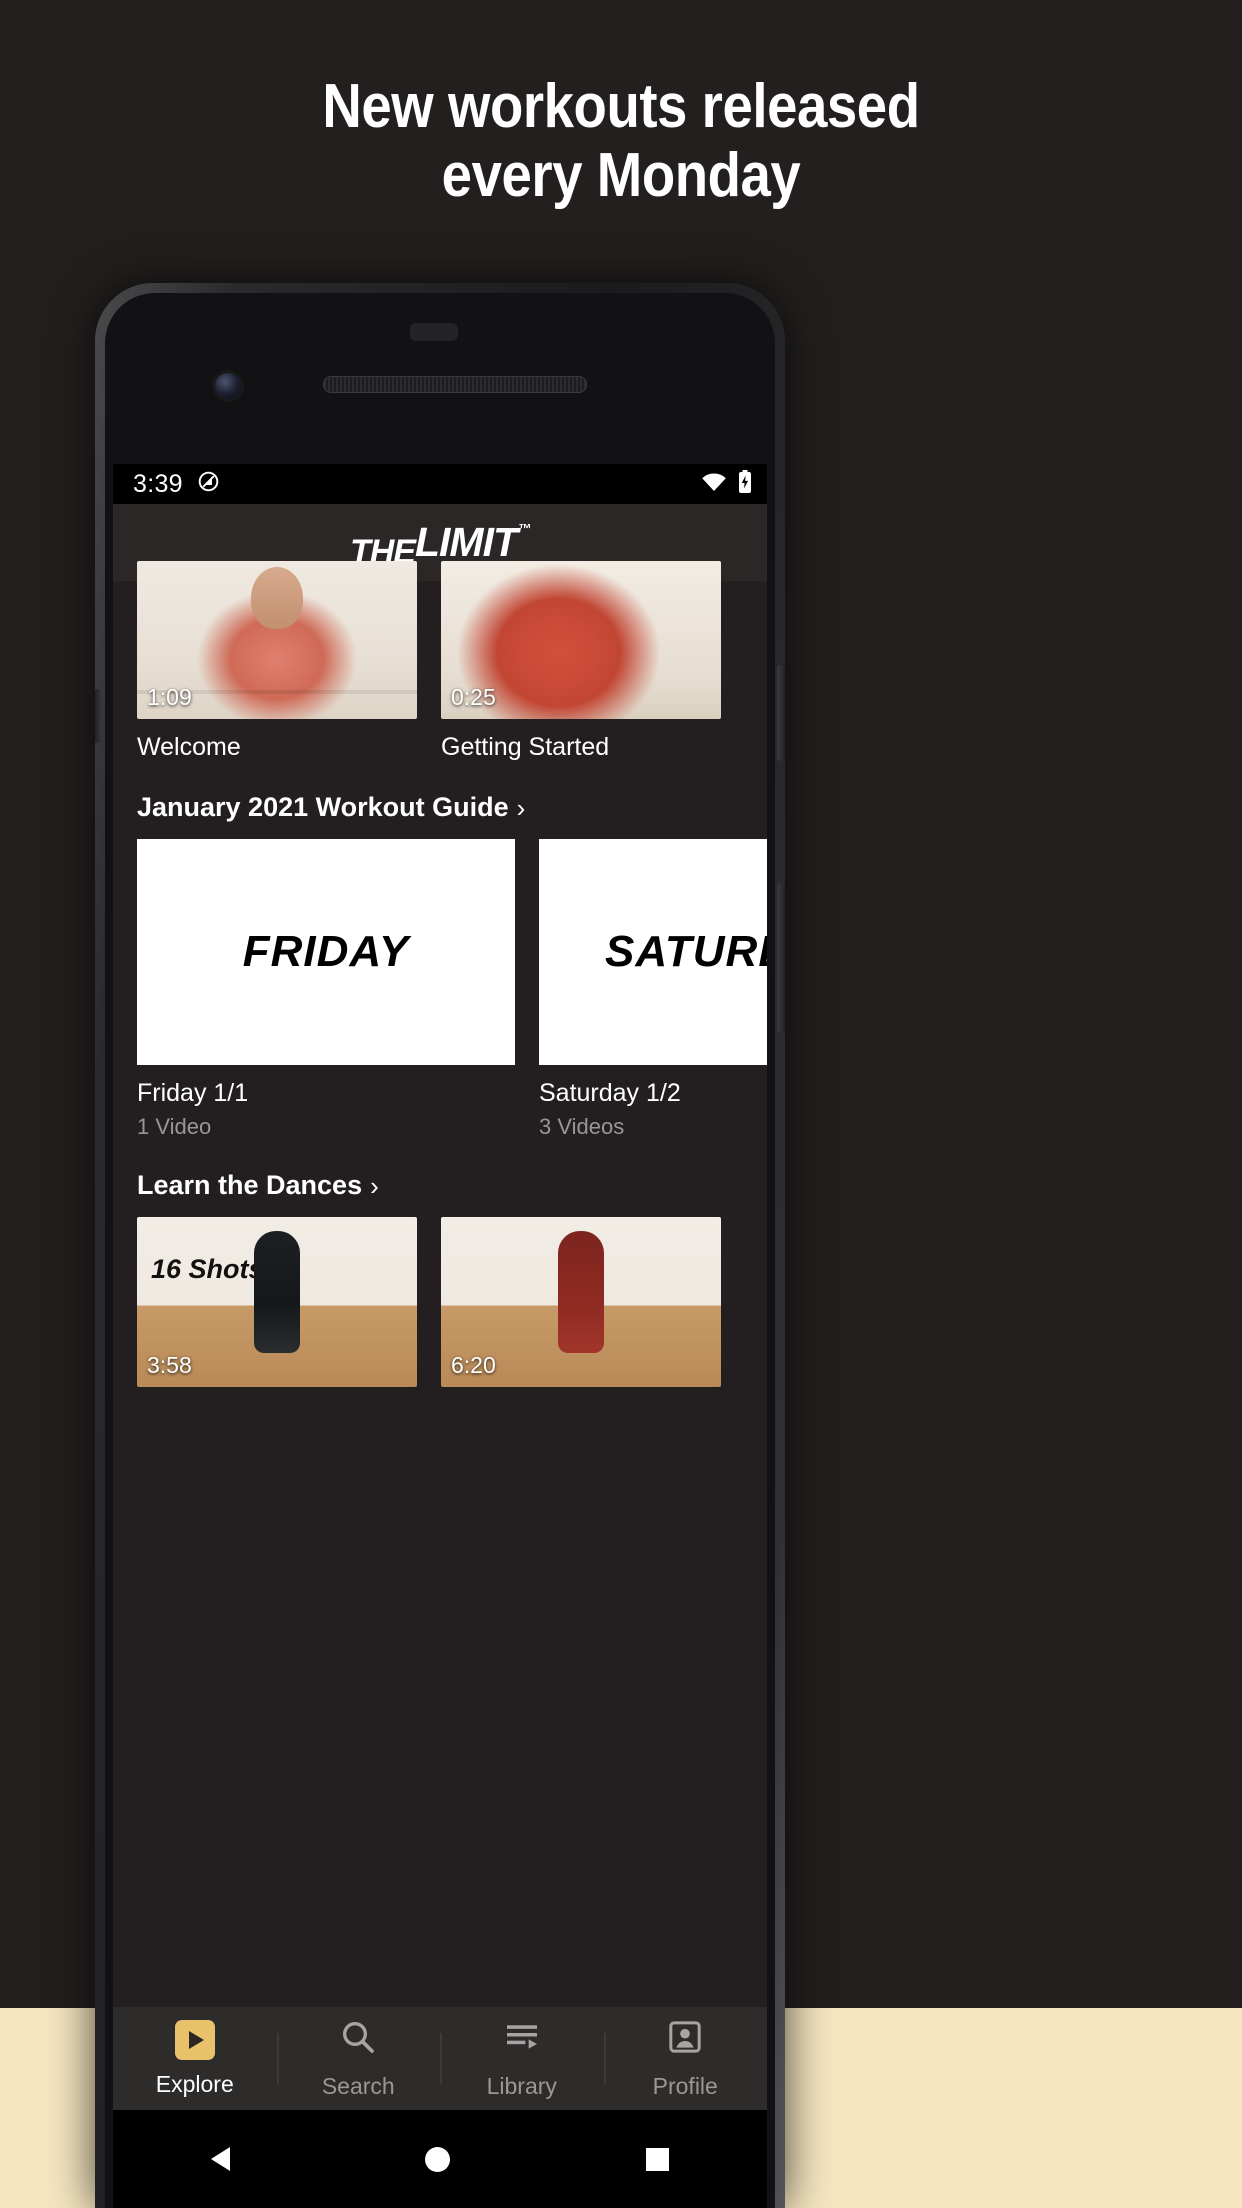 The height and width of the screenshot is (2208, 1242). I want to click on tab-library: Library, so click(522, 2058).